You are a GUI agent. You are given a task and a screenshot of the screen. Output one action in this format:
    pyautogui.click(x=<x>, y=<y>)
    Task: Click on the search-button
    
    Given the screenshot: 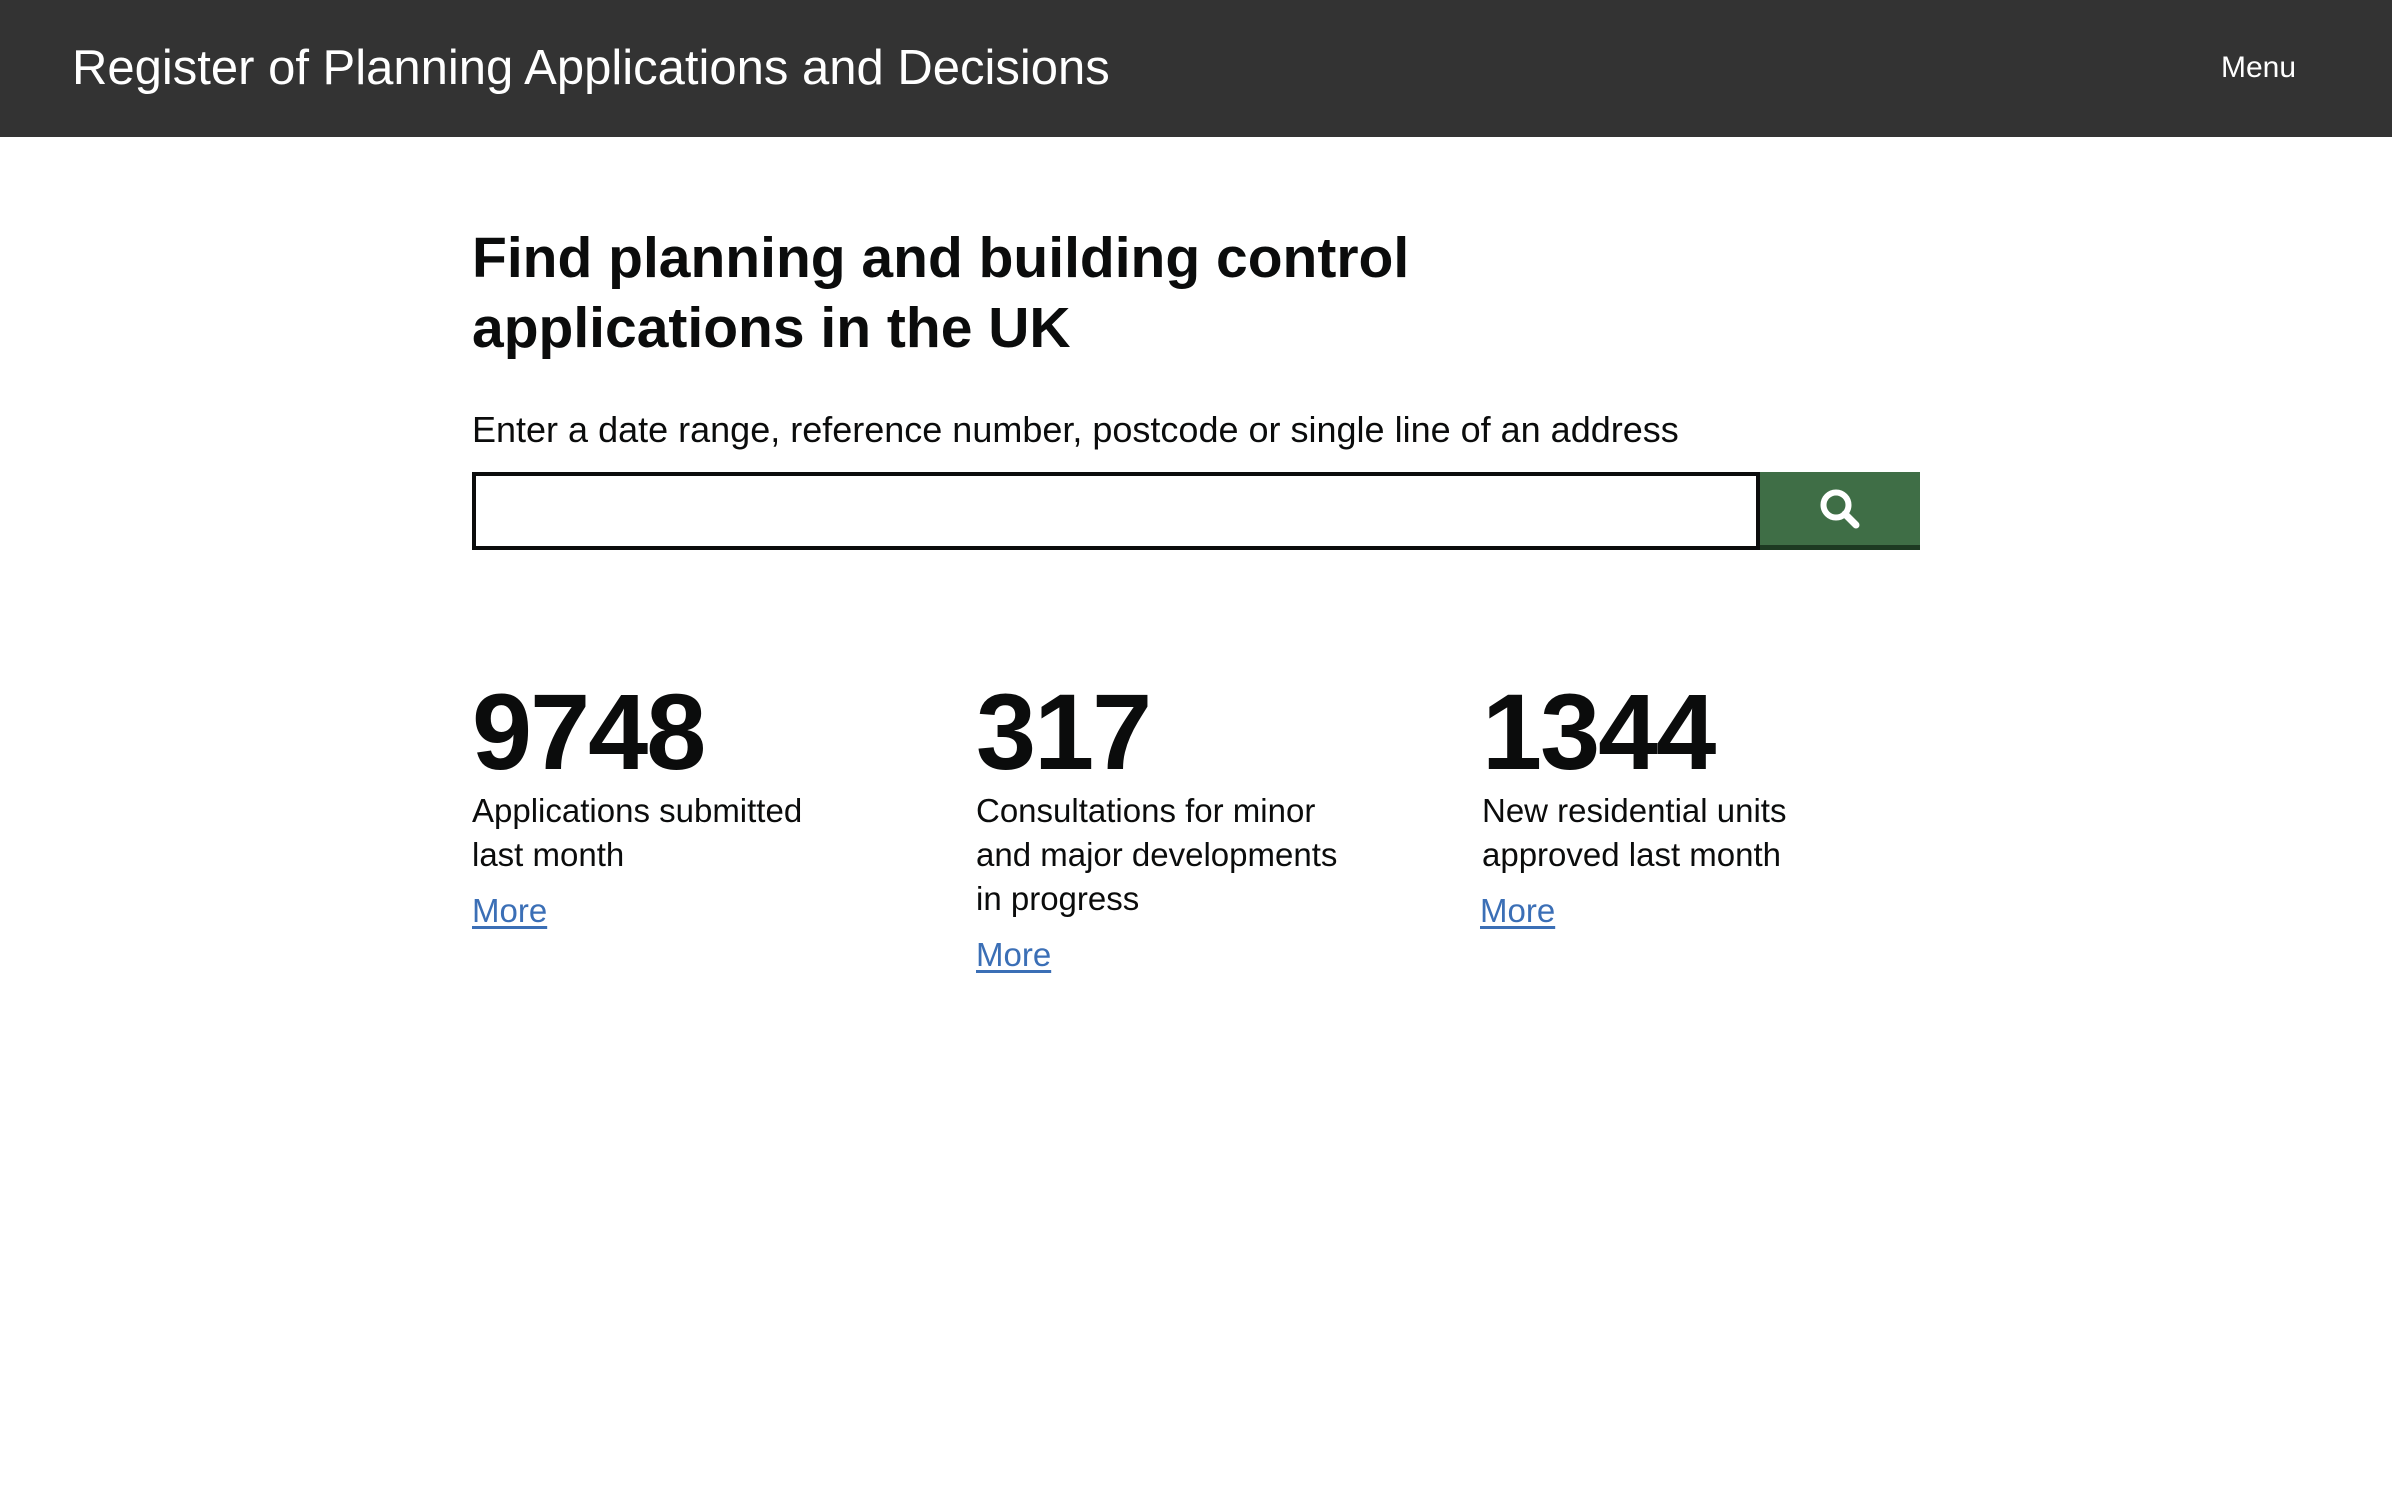 What is the action you would take?
    pyautogui.click(x=1840, y=511)
    